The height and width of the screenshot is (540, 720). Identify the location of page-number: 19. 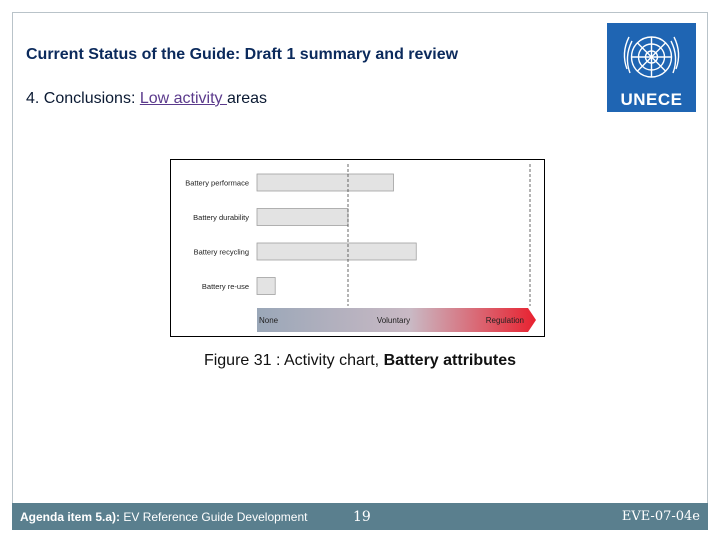
(362, 517).